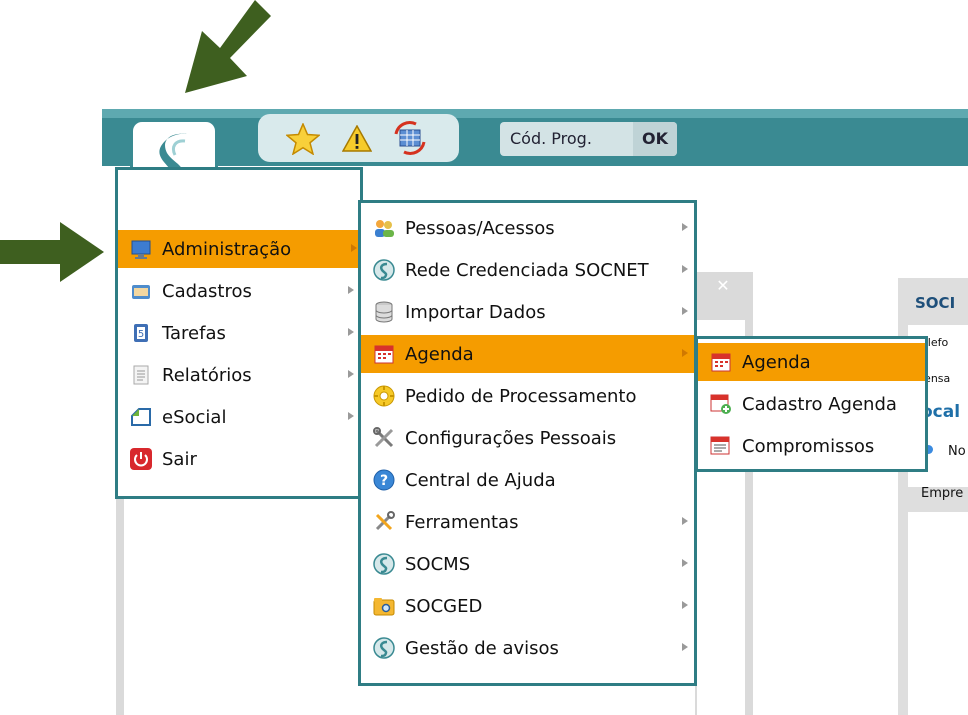  I want to click on right-panel-title: SOCI, so click(935, 303).